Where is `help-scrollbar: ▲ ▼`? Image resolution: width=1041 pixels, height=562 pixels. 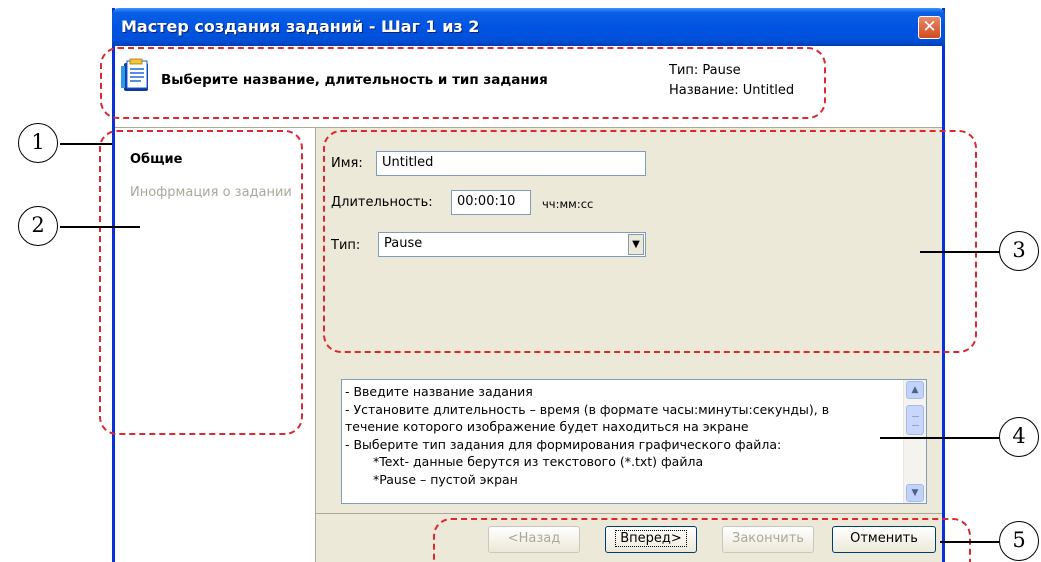 help-scrollbar: ▲ ▼ is located at coordinates (914, 441).